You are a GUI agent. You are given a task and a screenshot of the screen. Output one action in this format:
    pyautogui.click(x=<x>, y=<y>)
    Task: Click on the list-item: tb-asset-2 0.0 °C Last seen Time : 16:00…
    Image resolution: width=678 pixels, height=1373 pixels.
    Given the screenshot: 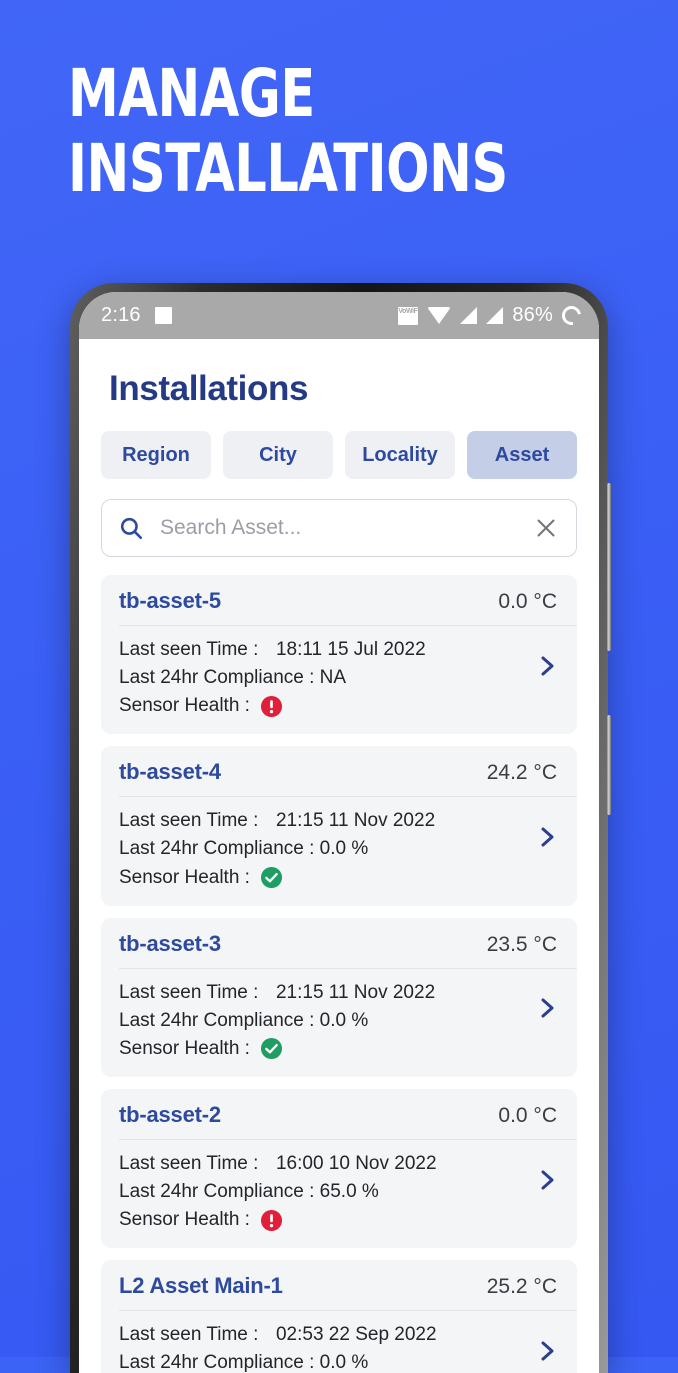 What is the action you would take?
    pyautogui.click(x=339, y=1168)
    